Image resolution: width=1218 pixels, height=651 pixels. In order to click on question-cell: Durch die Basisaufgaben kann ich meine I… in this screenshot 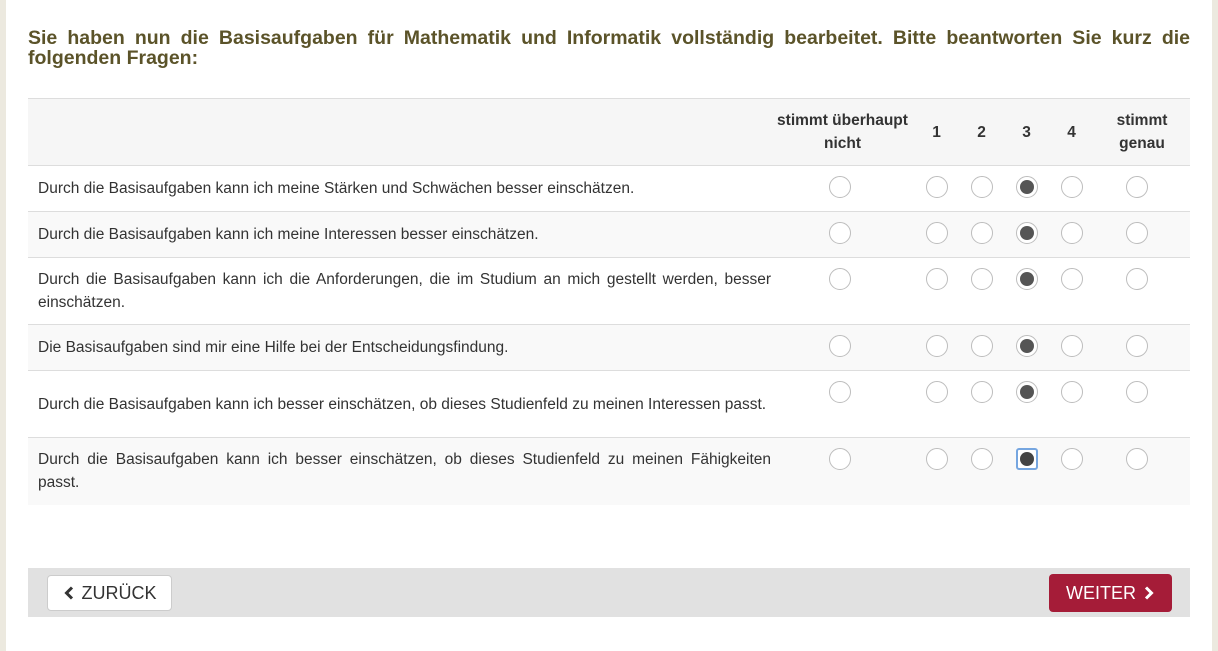, I will do `click(399, 235)`.